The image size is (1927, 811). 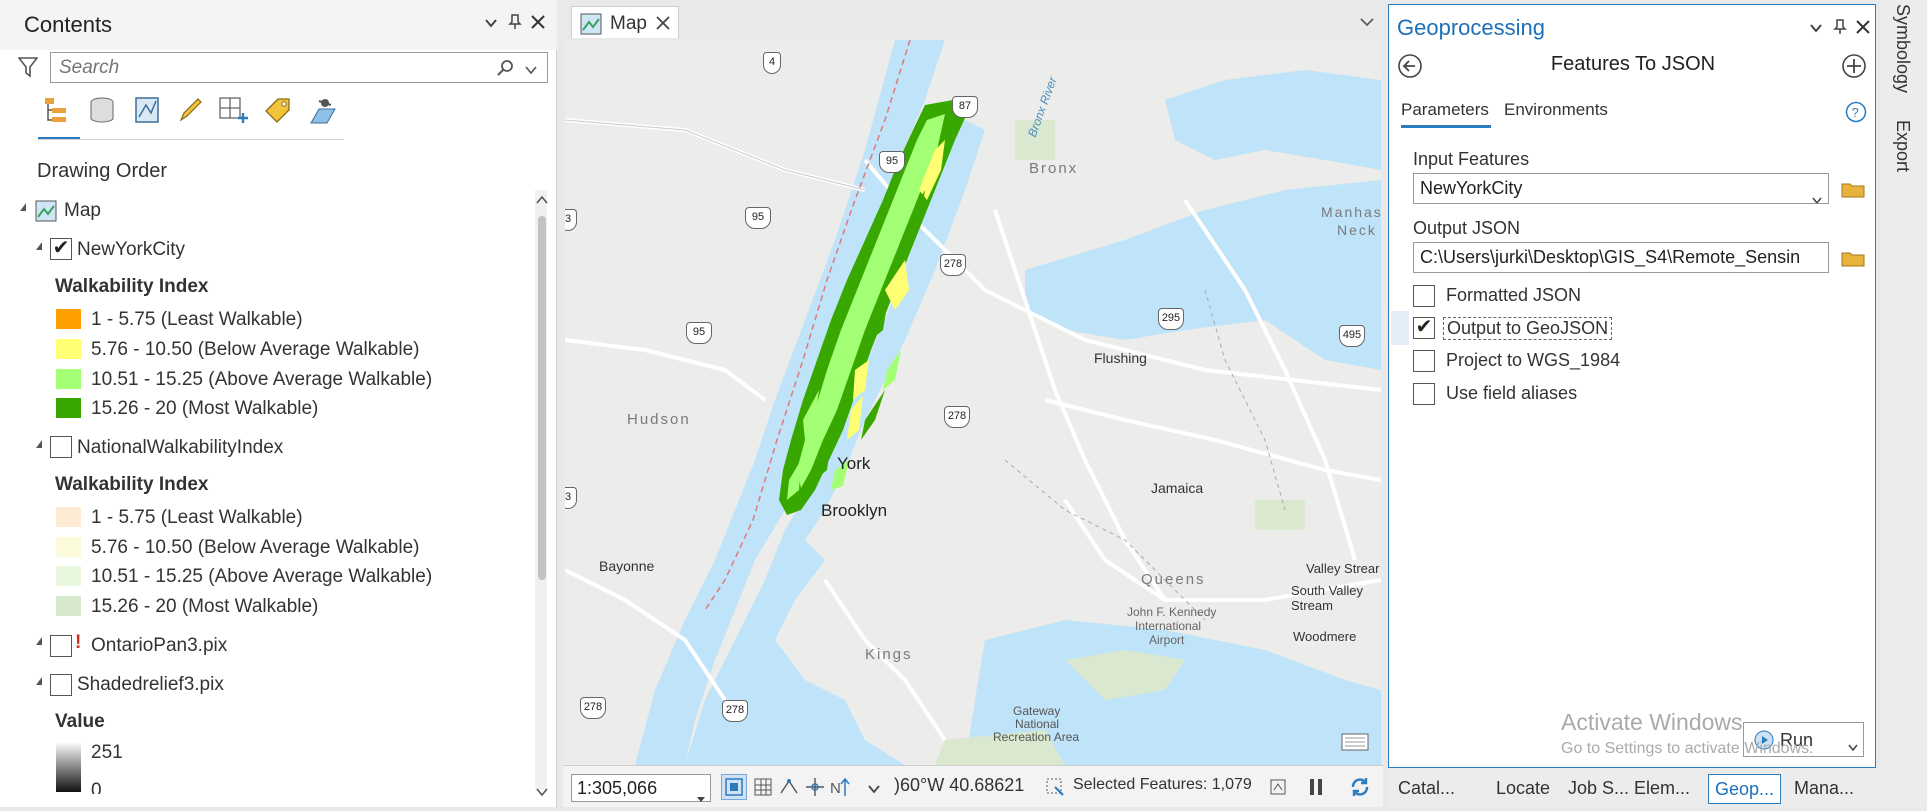 I want to click on use-field-aliases-checkbox, so click(x=1424, y=394).